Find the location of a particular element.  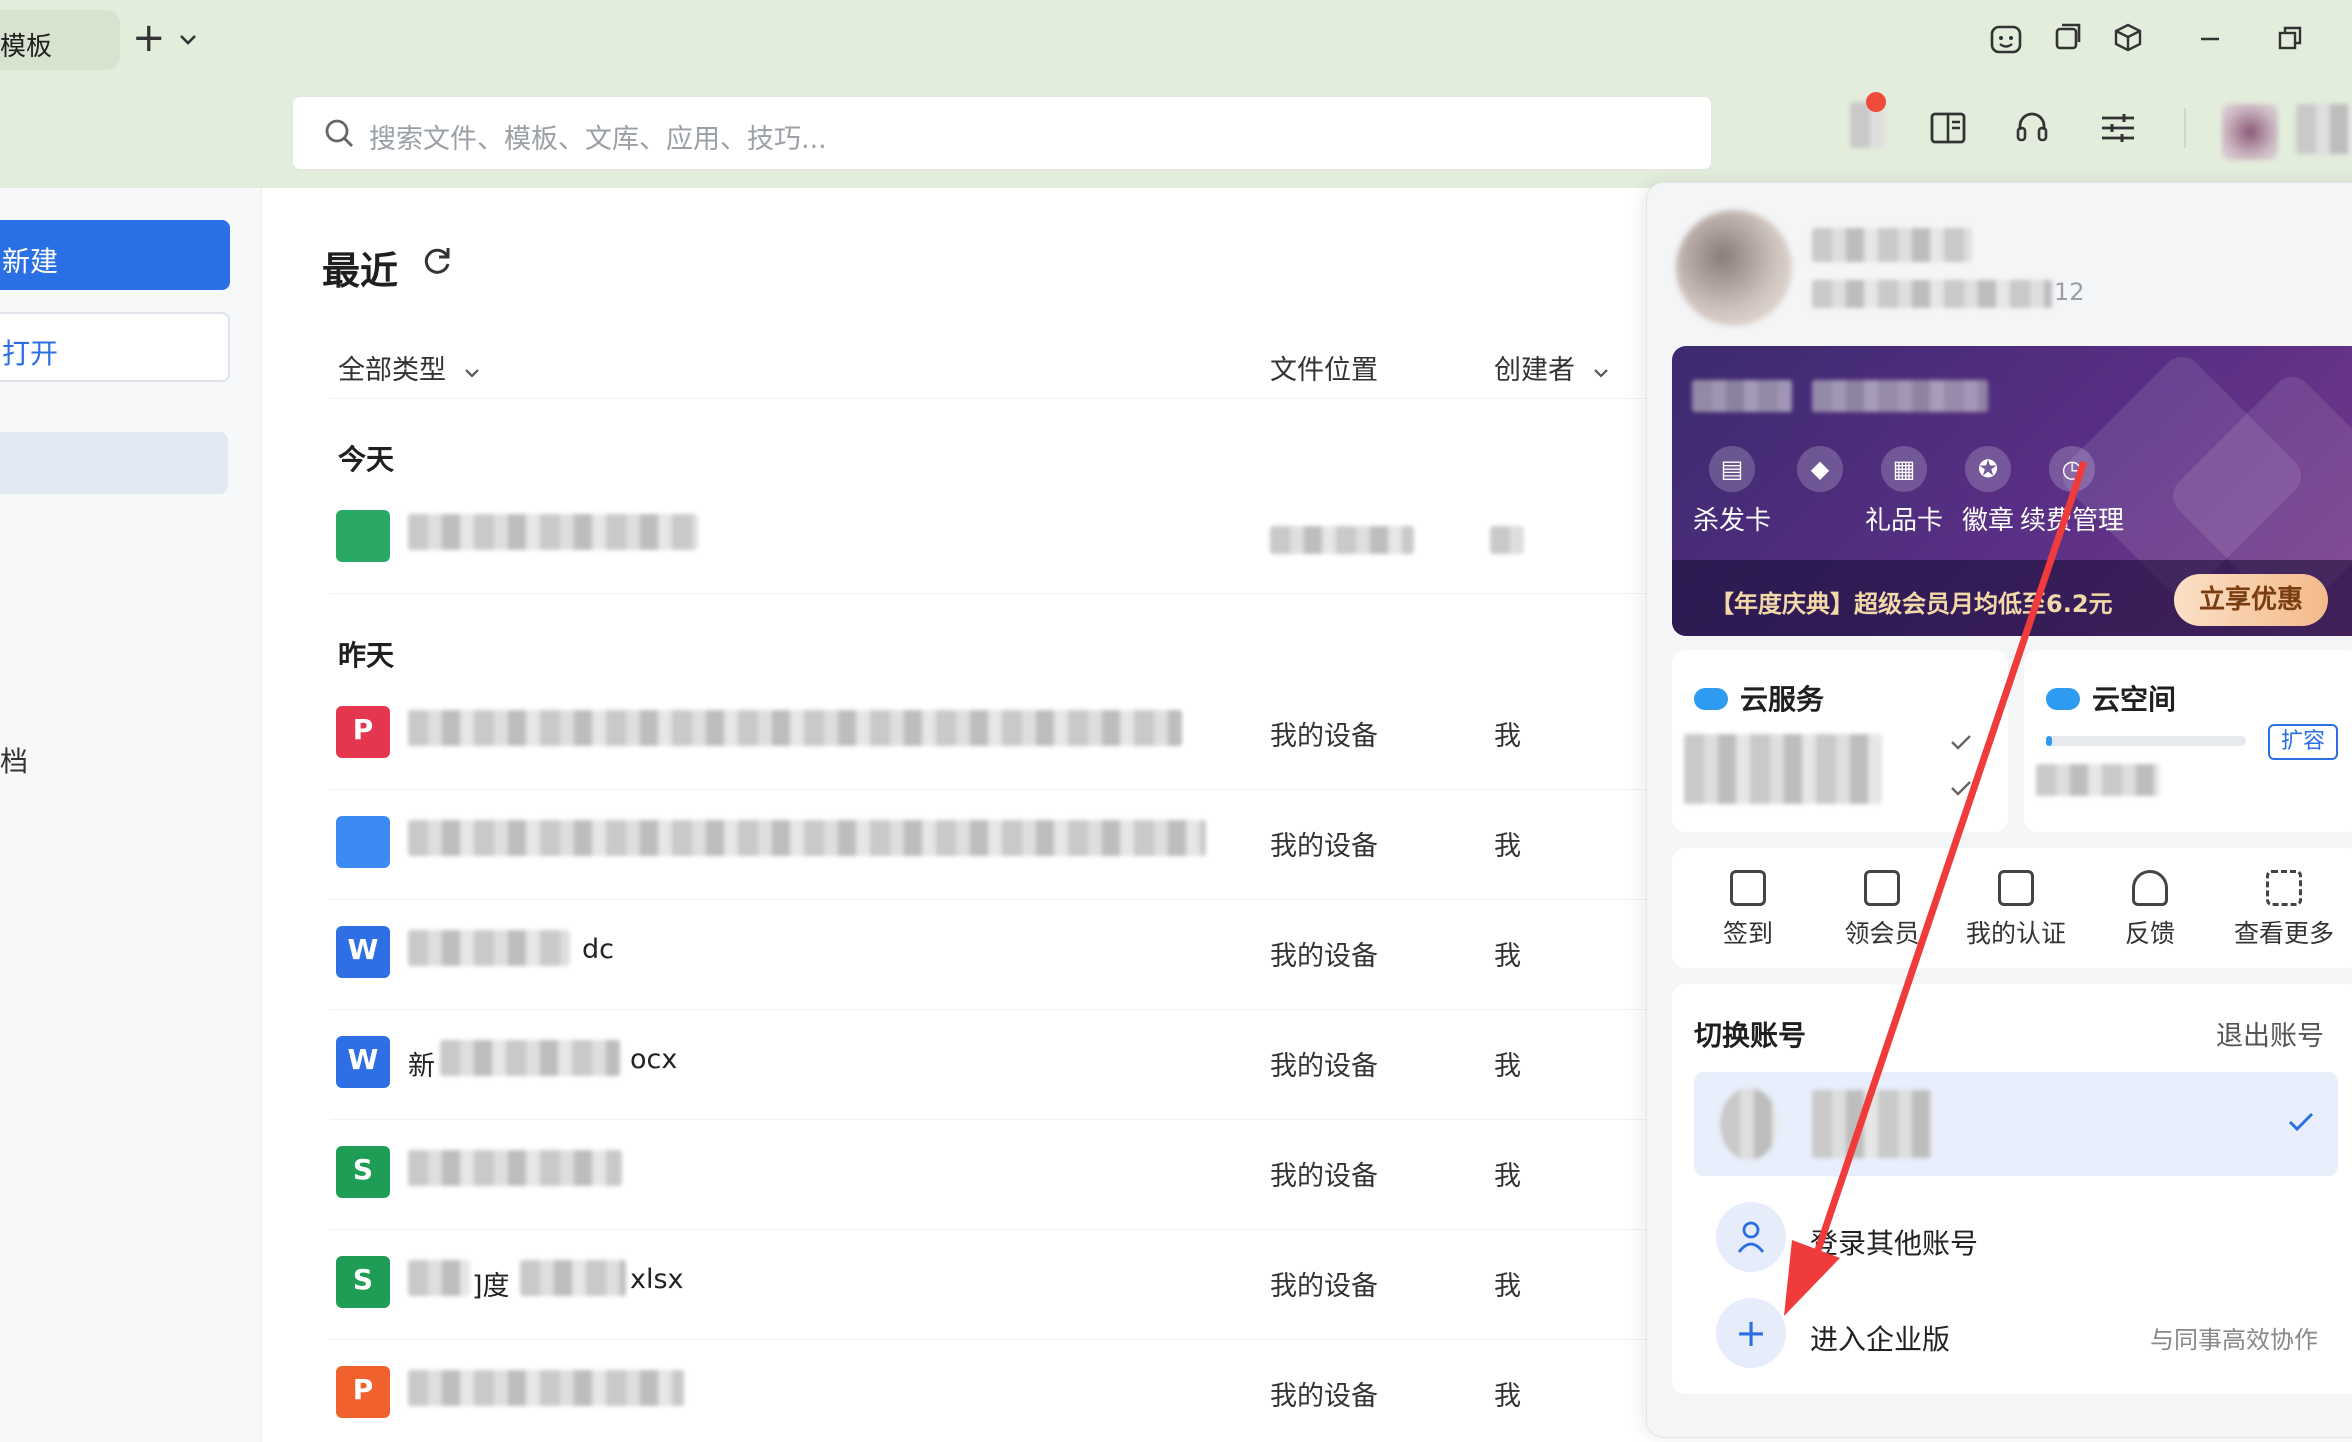

vip-promo-bar: 【年度庆典】超级会员月均低至6.2元 立享优惠 is located at coordinates (2012, 598).